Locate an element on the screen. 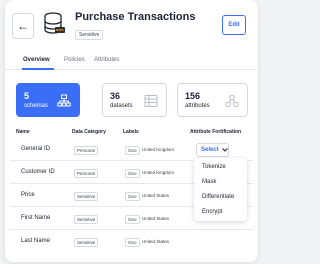 This screenshot has height=264, width=320. attribute-name: Last Name is located at coordinates (36, 241).